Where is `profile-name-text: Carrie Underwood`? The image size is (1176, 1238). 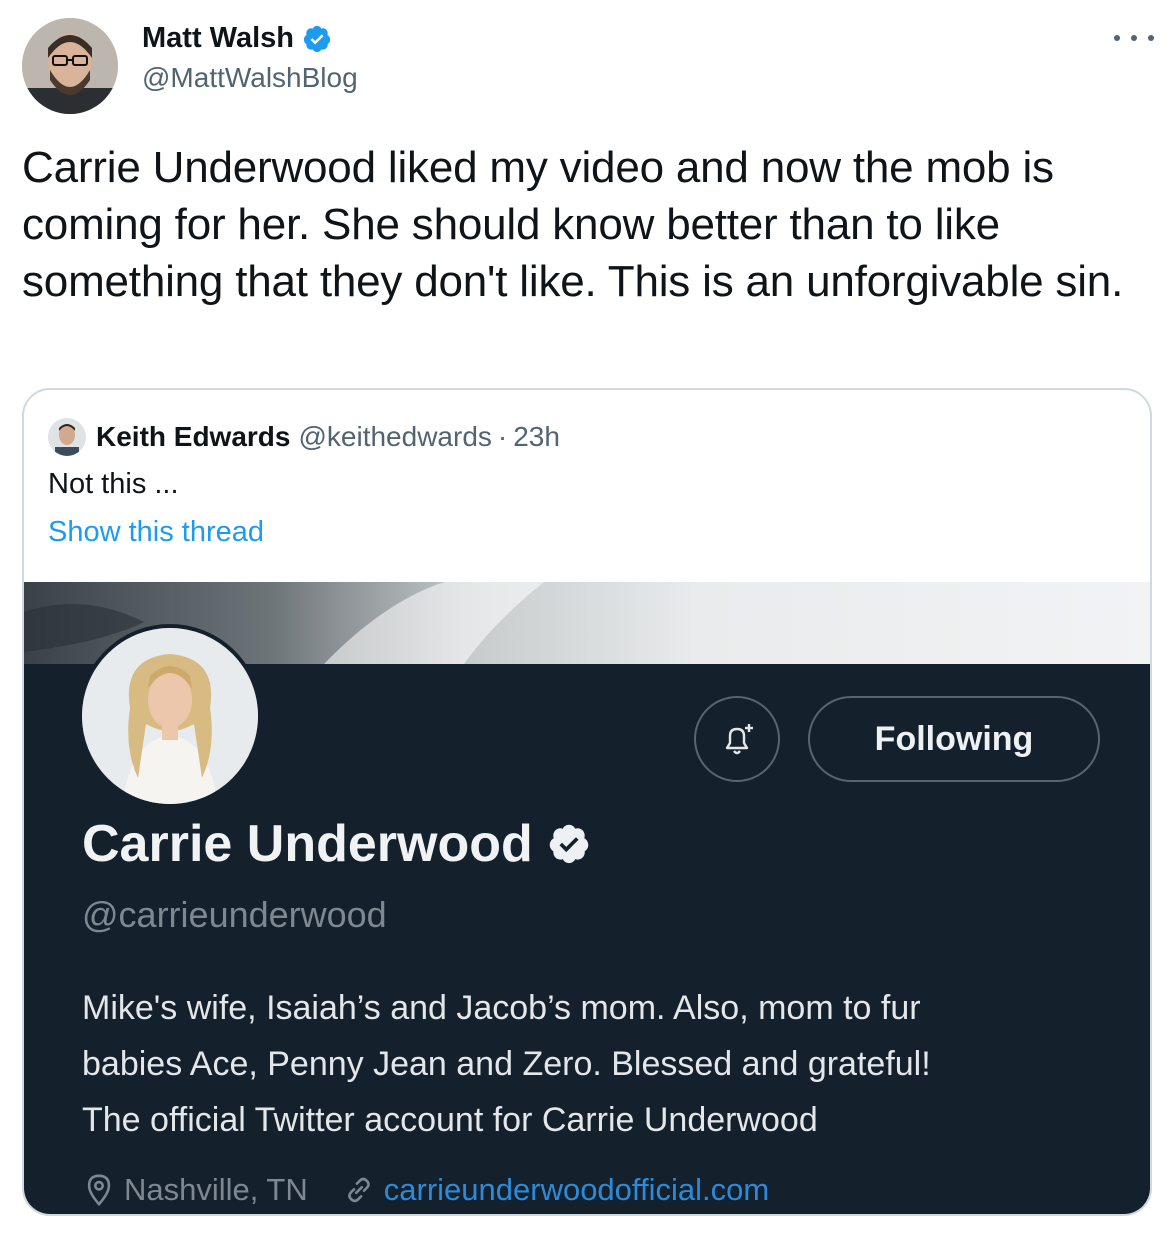 profile-name-text: Carrie Underwood is located at coordinates (307, 844).